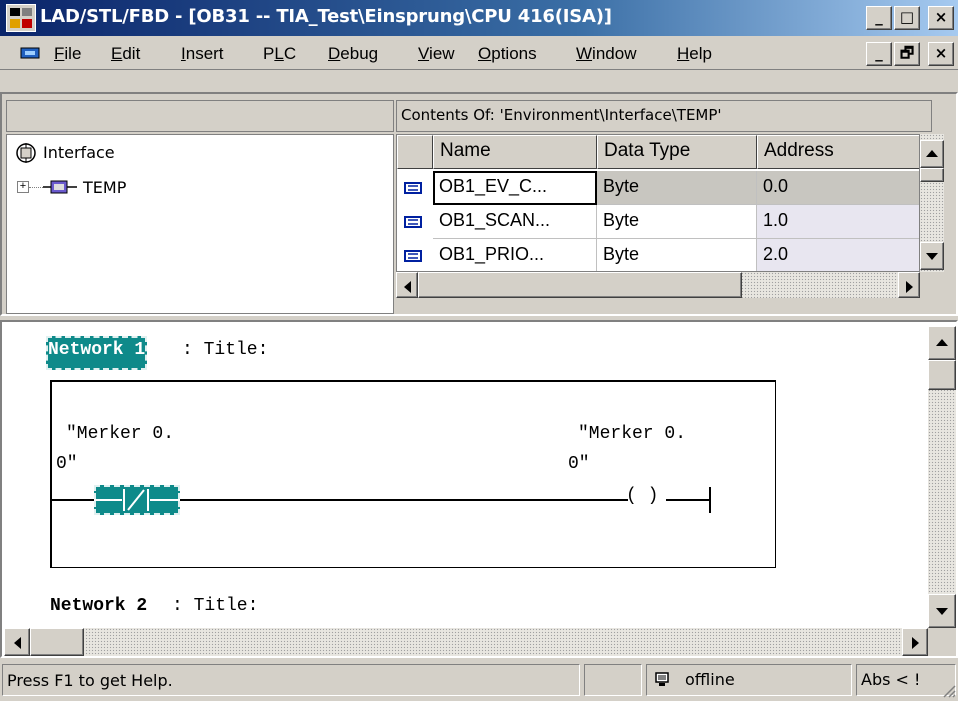  I want to click on temp-block-icon, so click(60, 187).